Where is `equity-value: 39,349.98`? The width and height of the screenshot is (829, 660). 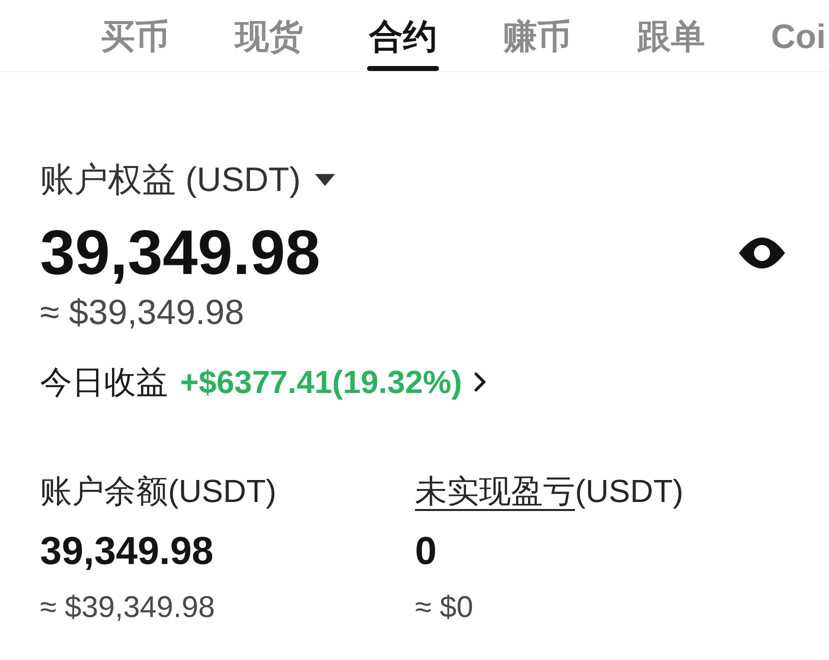 equity-value: 39,349.98 is located at coordinates (180, 253).